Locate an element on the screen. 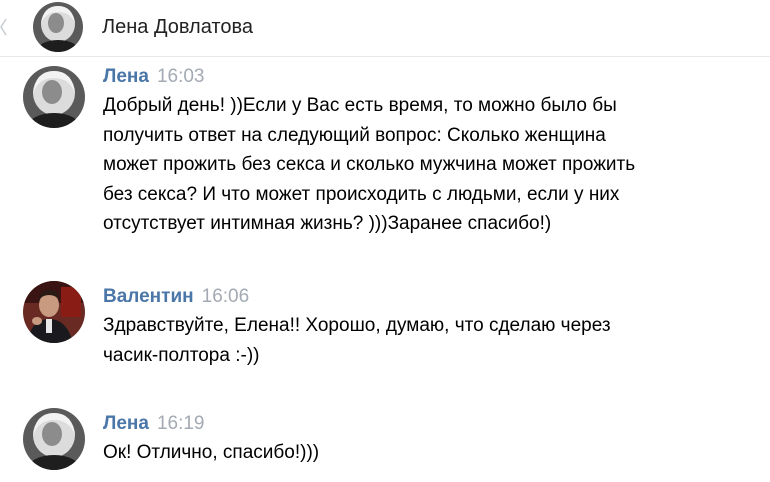  message-header: Лена 16:19 is located at coordinates (154, 424).